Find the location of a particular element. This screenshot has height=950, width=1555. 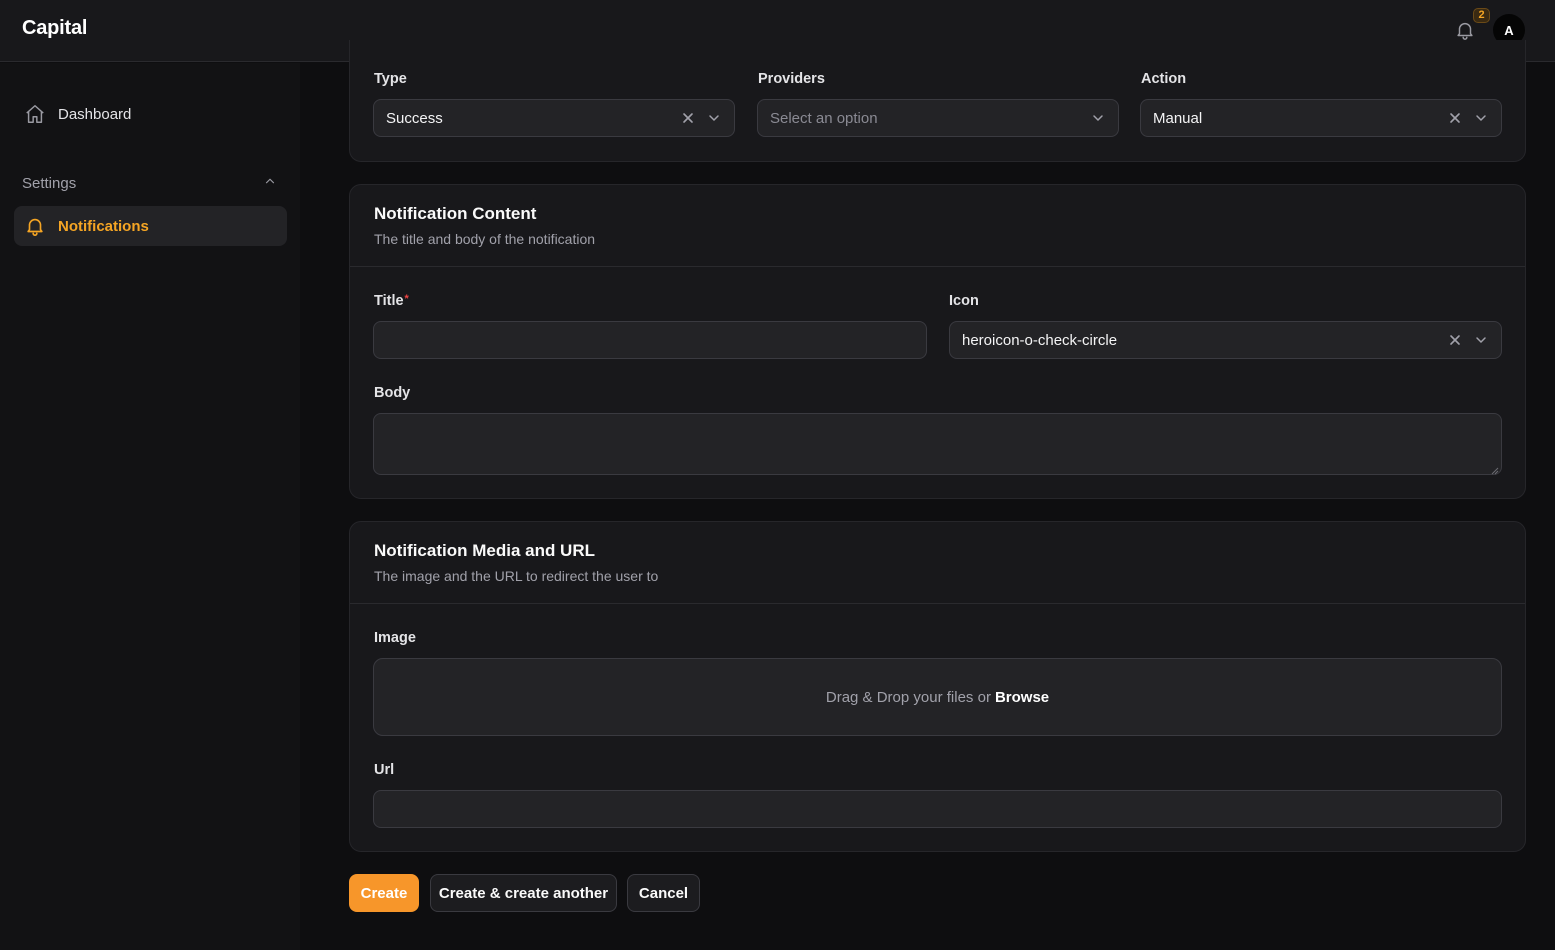

bell-icon is located at coordinates (35, 226).